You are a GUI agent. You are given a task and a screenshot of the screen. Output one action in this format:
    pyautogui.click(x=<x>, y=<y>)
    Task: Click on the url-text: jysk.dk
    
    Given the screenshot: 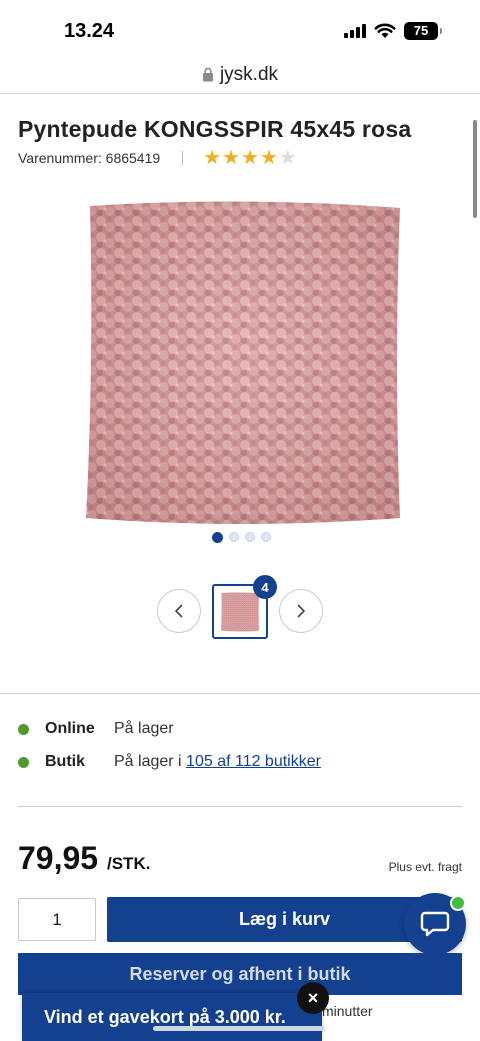 What is the action you would take?
    pyautogui.click(x=249, y=74)
    